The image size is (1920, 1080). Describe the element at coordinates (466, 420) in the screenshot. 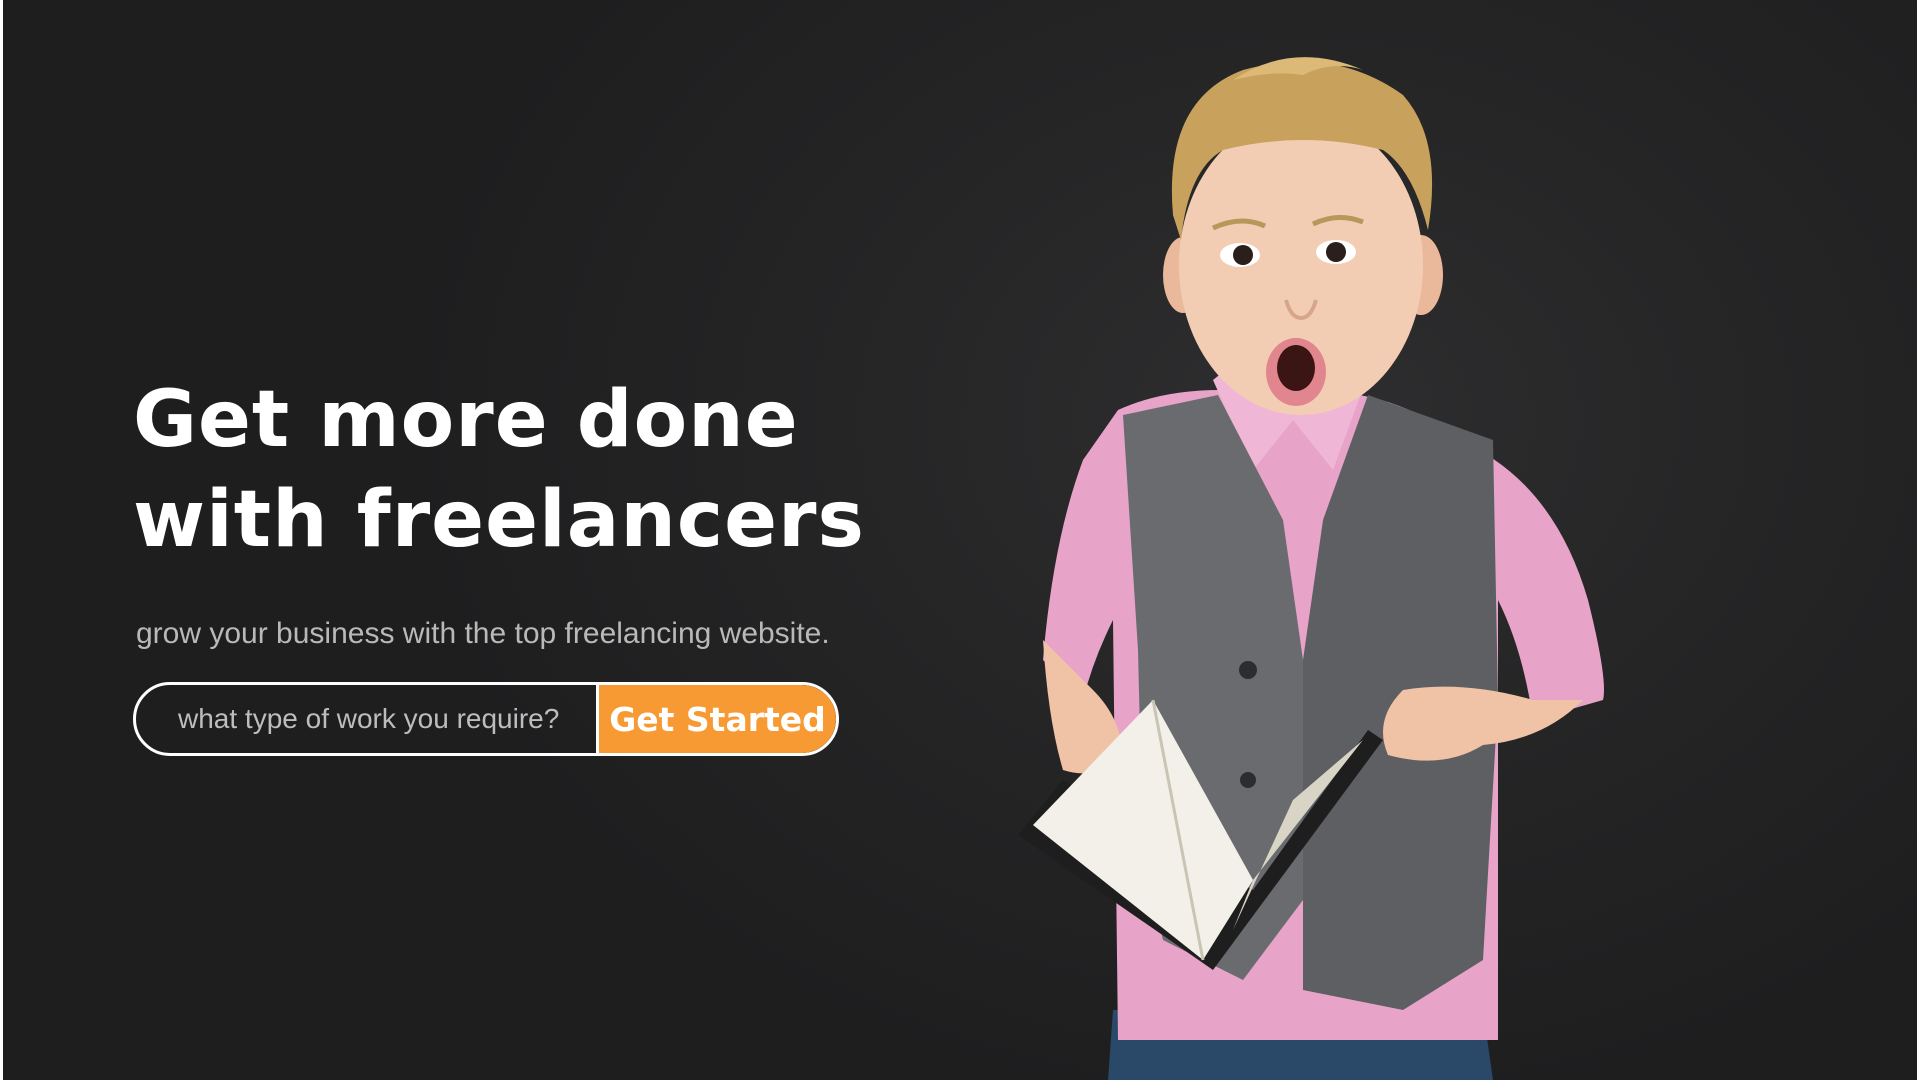

I see `headline-line-1: Get more done` at that location.